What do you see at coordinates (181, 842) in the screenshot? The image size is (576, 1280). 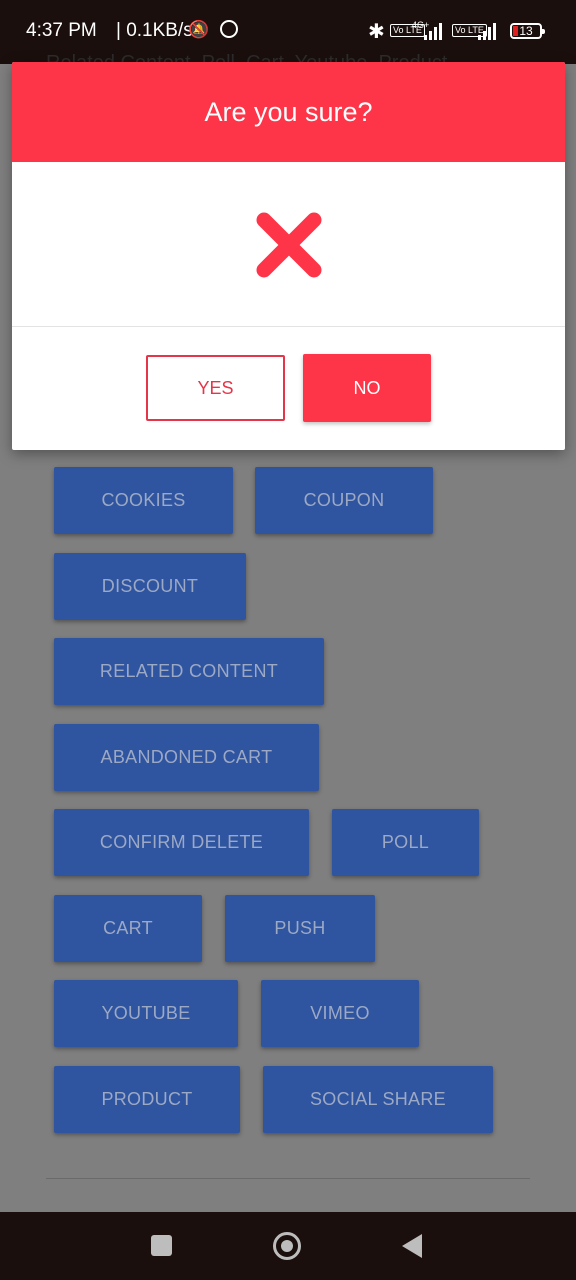 I see `confirm-delete-button: CONFIRM DELETE` at bounding box center [181, 842].